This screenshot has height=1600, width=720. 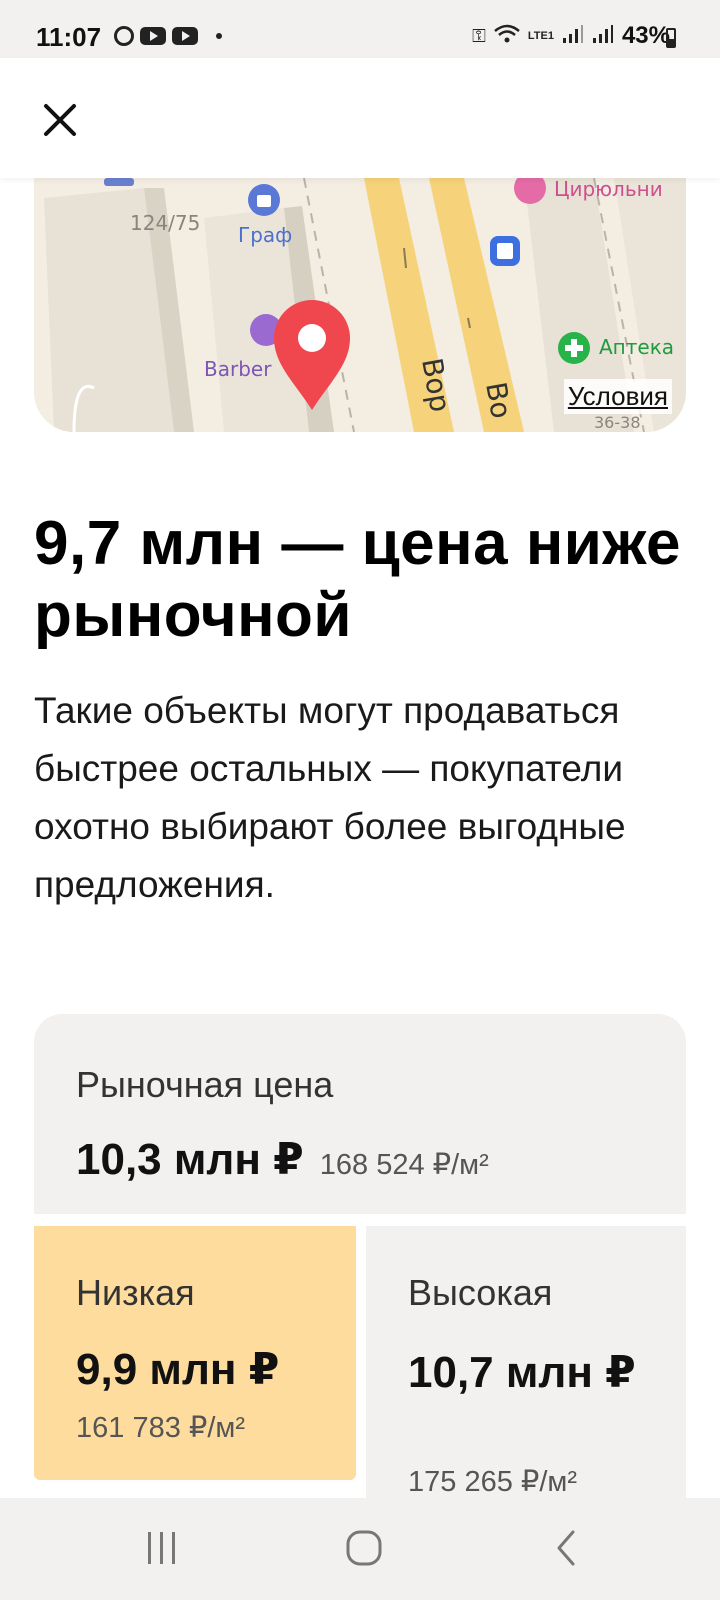 What do you see at coordinates (160, 1428) in the screenshot?
I see `low-price-per-meter: 161 783 ₽/м²` at bounding box center [160, 1428].